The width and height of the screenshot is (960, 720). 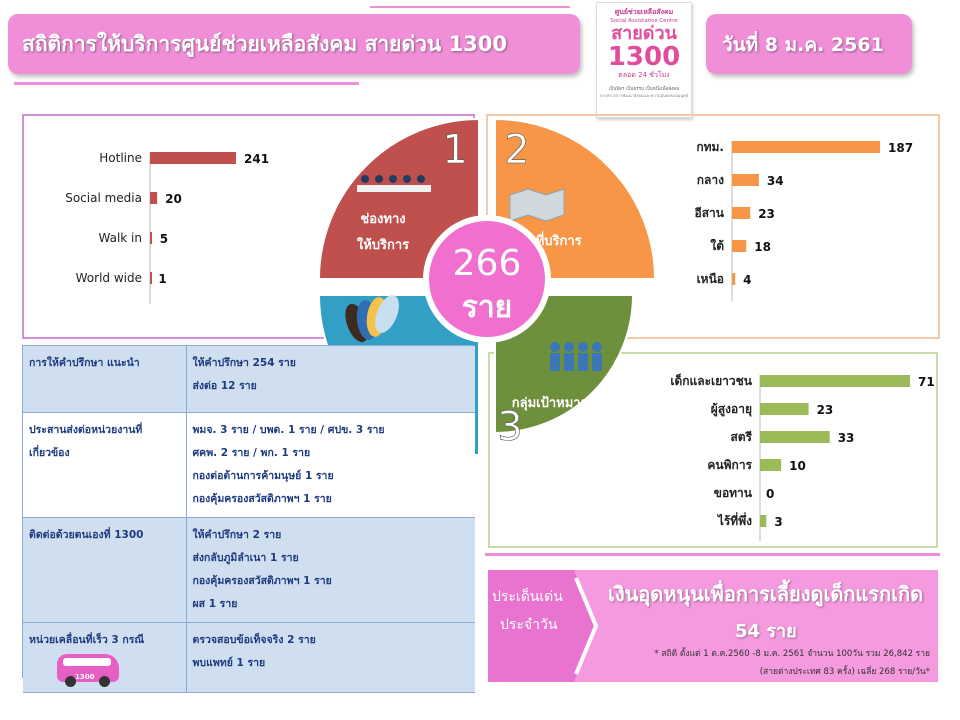 I want to click on issue-headline: เงินอุดหนุนเพื่อการเลี้ยงดูเด็กแรกเกิด, so click(x=766, y=594).